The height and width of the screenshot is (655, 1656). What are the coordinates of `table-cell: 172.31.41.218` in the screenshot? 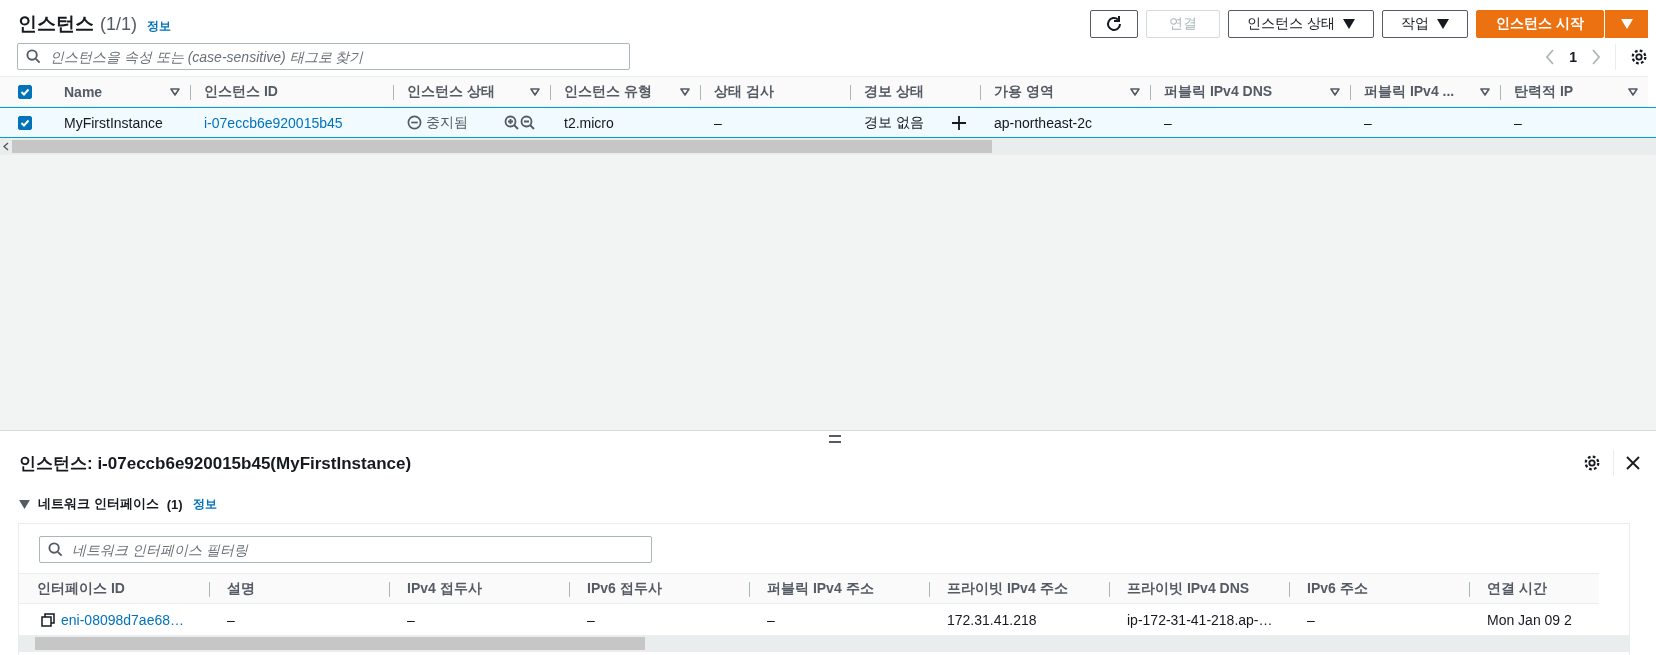 It's located at (992, 619).